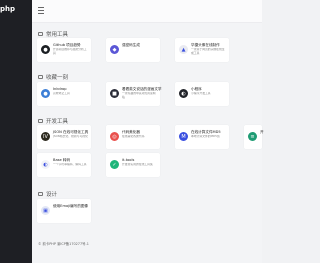  I want to click on tool-card-desc: 一款基于网页的头像在线生成工具, so click(208, 51).